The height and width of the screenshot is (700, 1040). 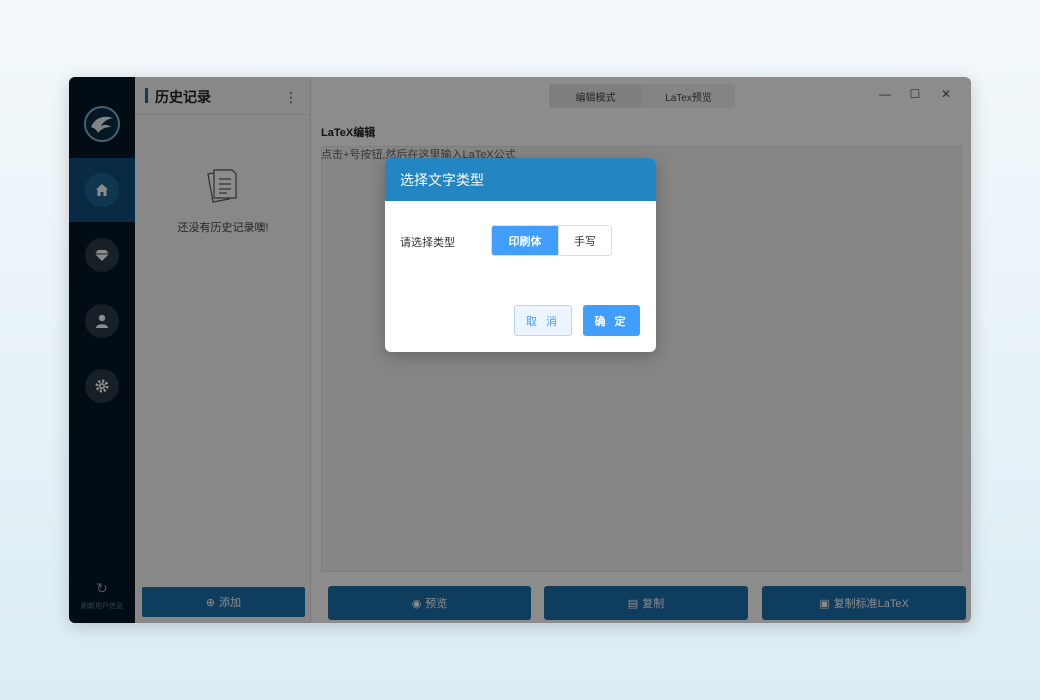 I want to click on type-prompt: 请选择类型, so click(x=427, y=243).